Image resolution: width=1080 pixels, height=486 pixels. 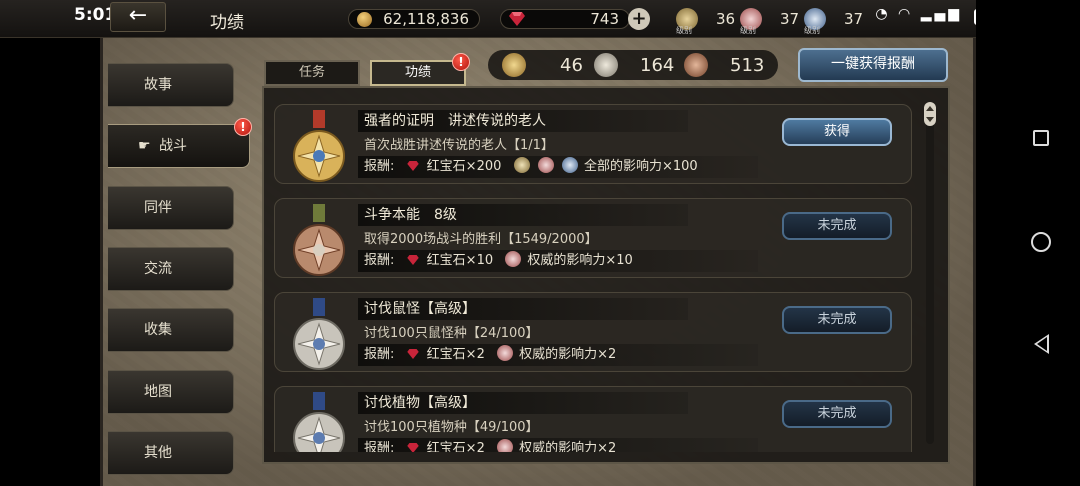 I want to click on tab-quests: 任务, so click(x=312, y=73).